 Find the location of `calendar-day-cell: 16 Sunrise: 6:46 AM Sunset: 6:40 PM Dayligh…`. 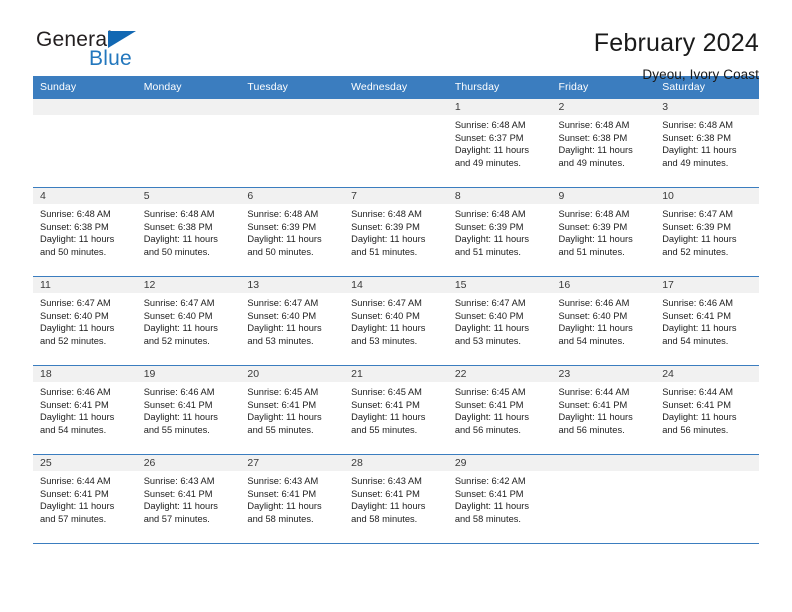

calendar-day-cell: 16 Sunrise: 6:46 AM Sunset: 6:40 PM Dayligh… is located at coordinates (603, 321).